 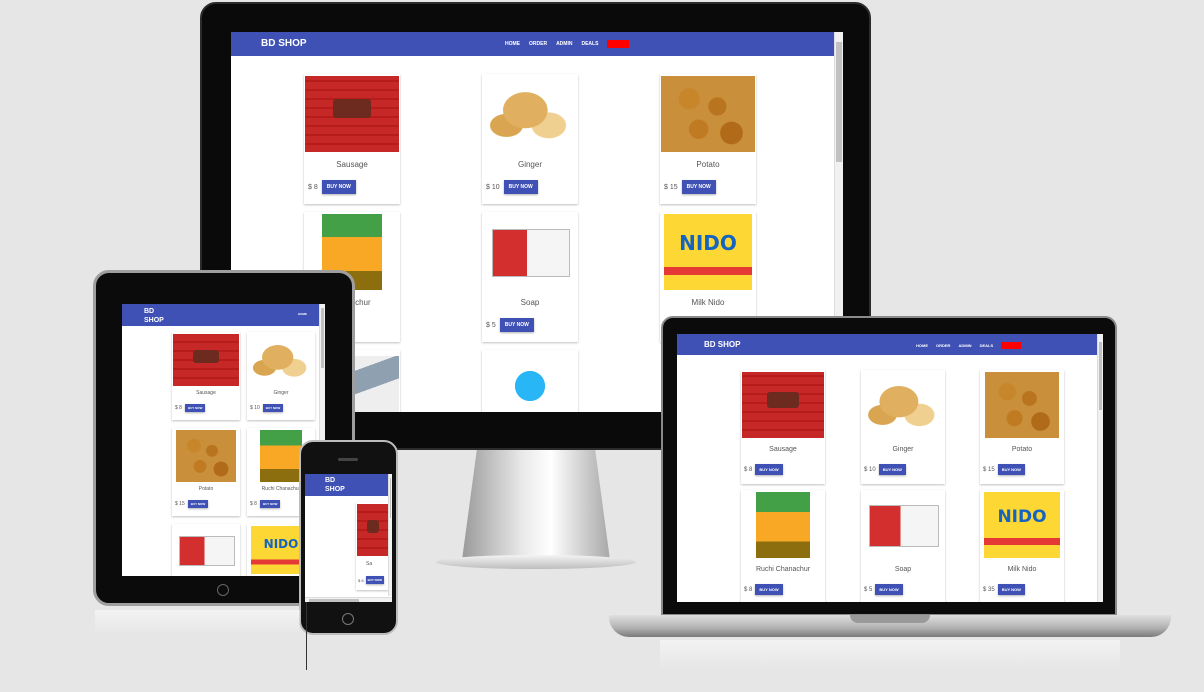 What do you see at coordinates (890, 655) in the screenshot?
I see `laptop-reflection` at bounding box center [890, 655].